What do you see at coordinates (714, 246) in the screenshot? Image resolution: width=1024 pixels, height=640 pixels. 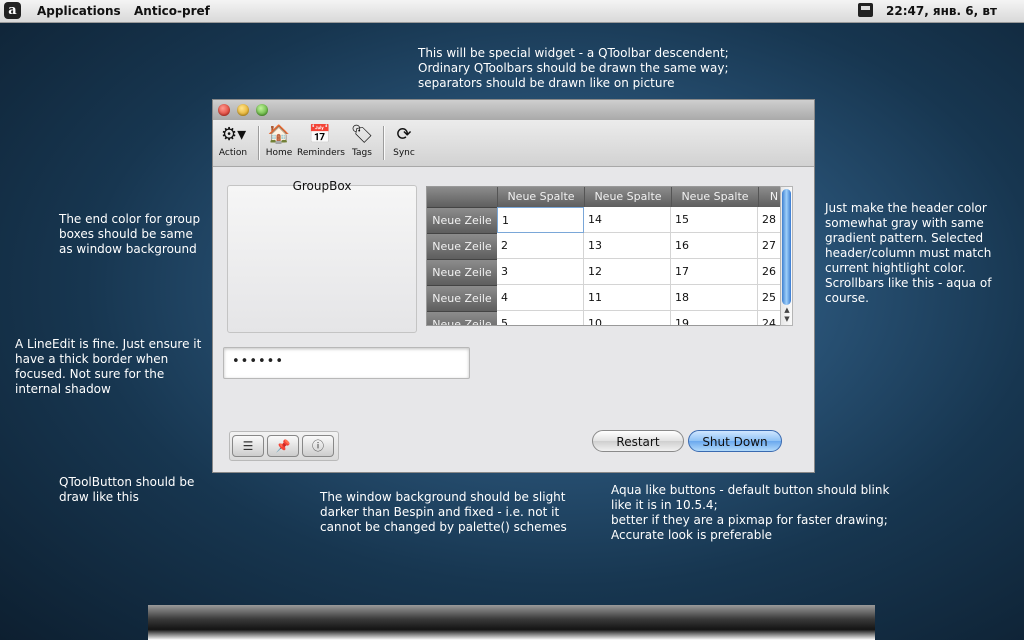 I see `table-cell: 16` at bounding box center [714, 246].